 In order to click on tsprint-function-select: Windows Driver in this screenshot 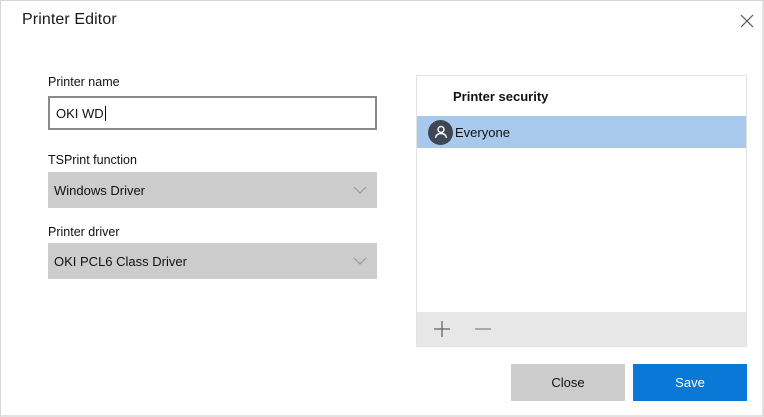, I will do `click(212, 190)`.